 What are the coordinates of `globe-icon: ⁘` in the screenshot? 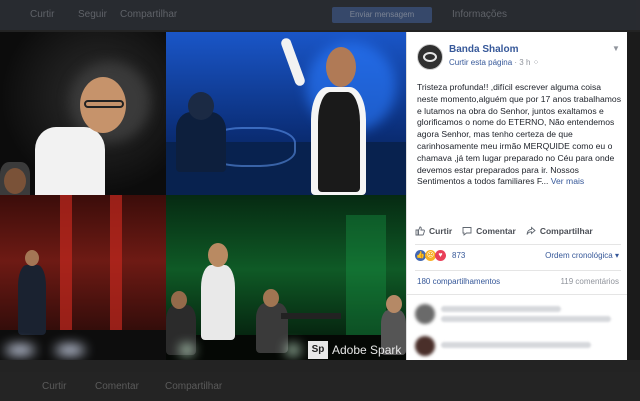 It's located at (536, 62).